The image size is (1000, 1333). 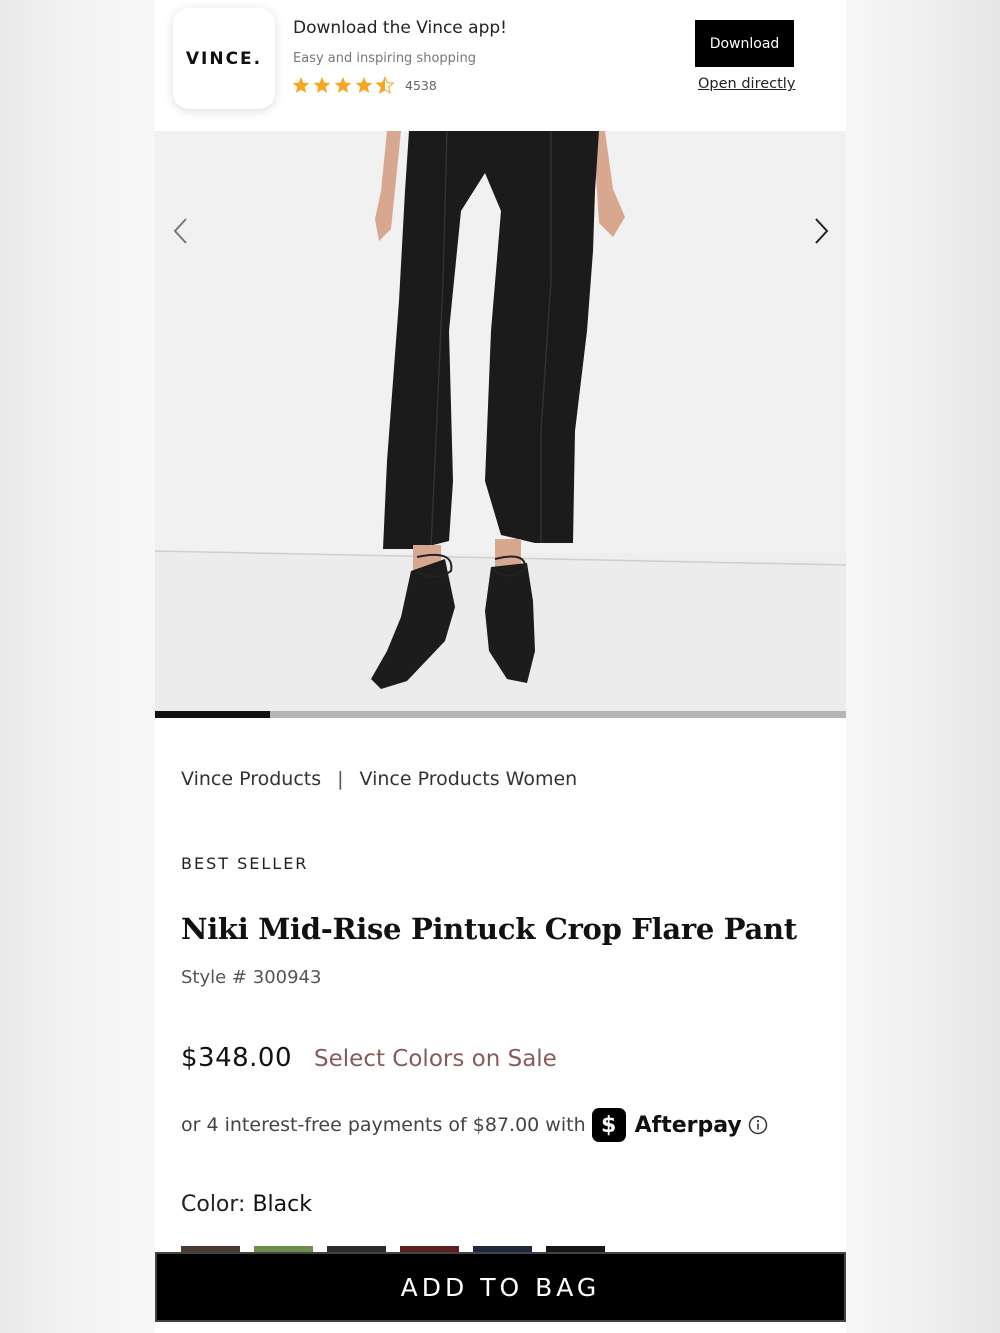 I want to click on gallery-progress-bar, so click(x=500, y=714).